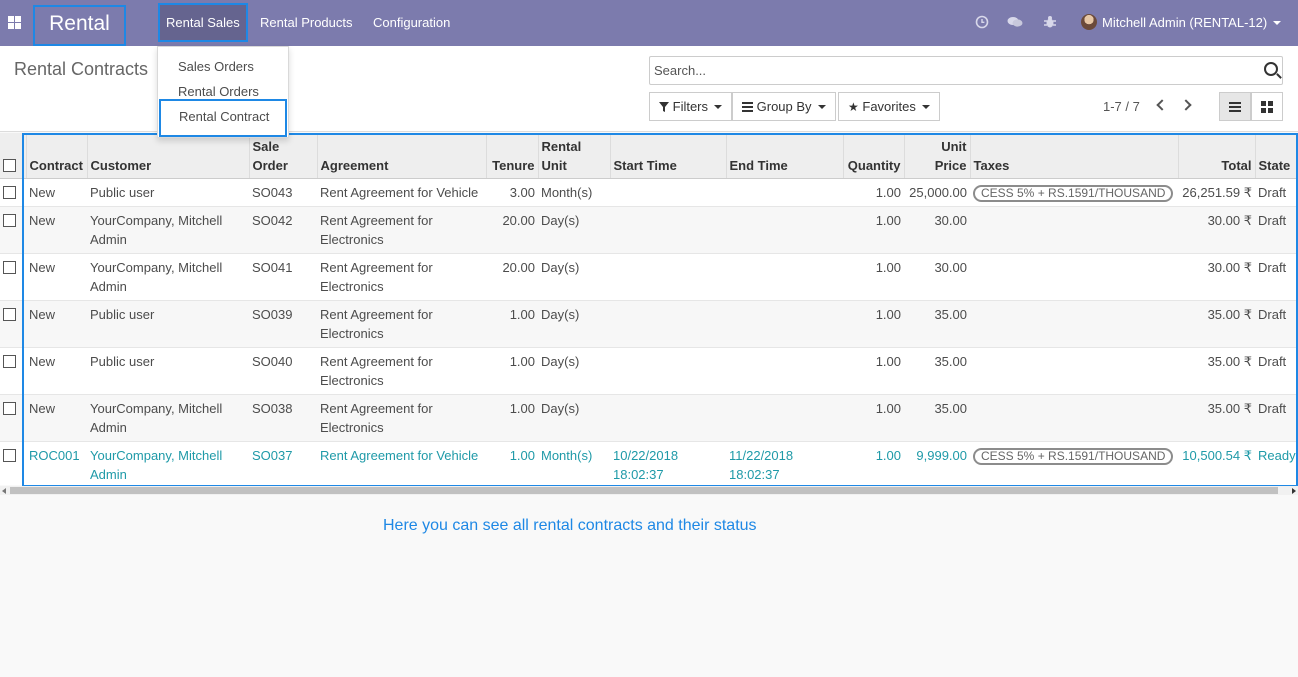 The image size is (1298, 677). I want to click on list-view-button, so click(1235, 106).